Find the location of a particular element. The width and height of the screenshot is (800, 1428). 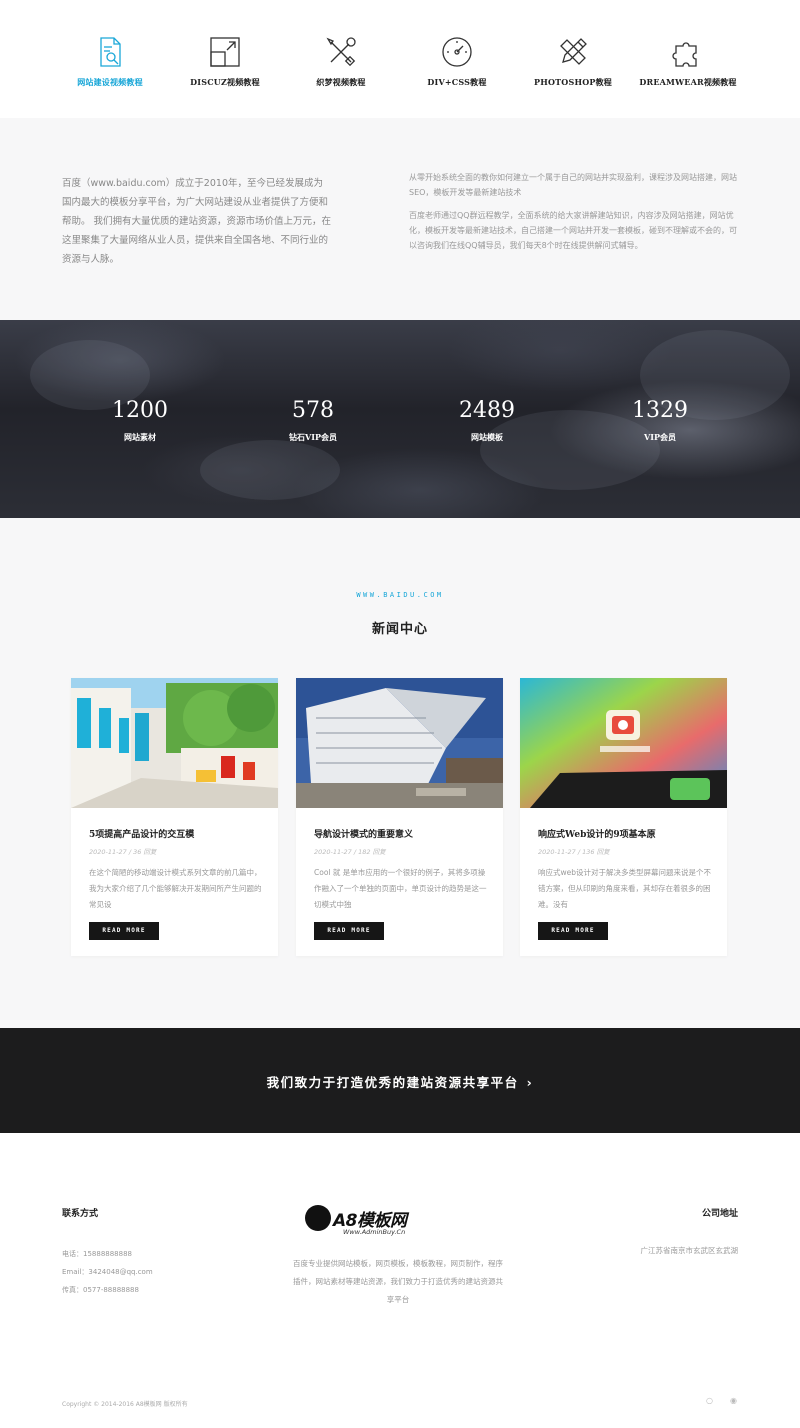

tab-dedecms-tutorial: 织梦视频教程 is located at coordinates (341, 61).